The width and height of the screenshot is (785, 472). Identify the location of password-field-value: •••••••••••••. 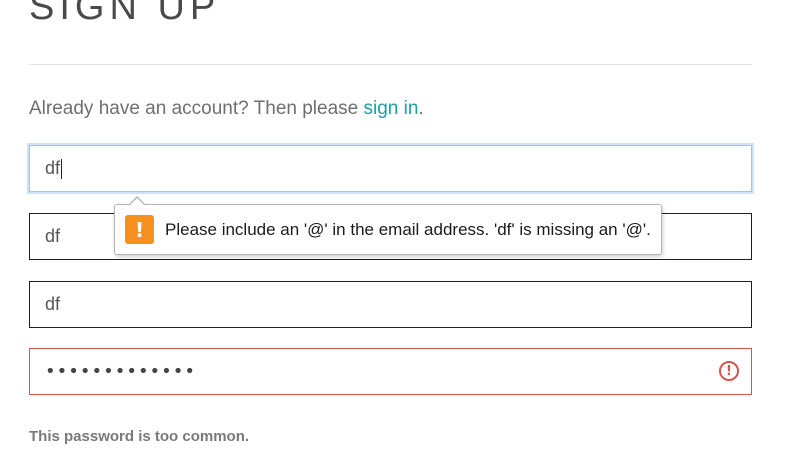
(121, 371).